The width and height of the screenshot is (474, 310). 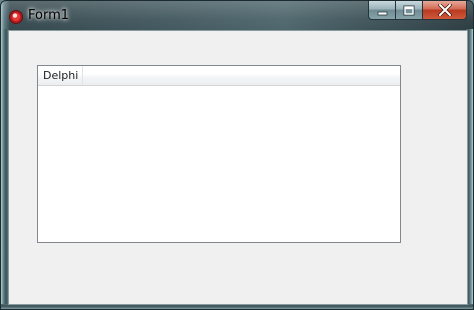 I want to click on app-icon, so click(x=16, y=16).